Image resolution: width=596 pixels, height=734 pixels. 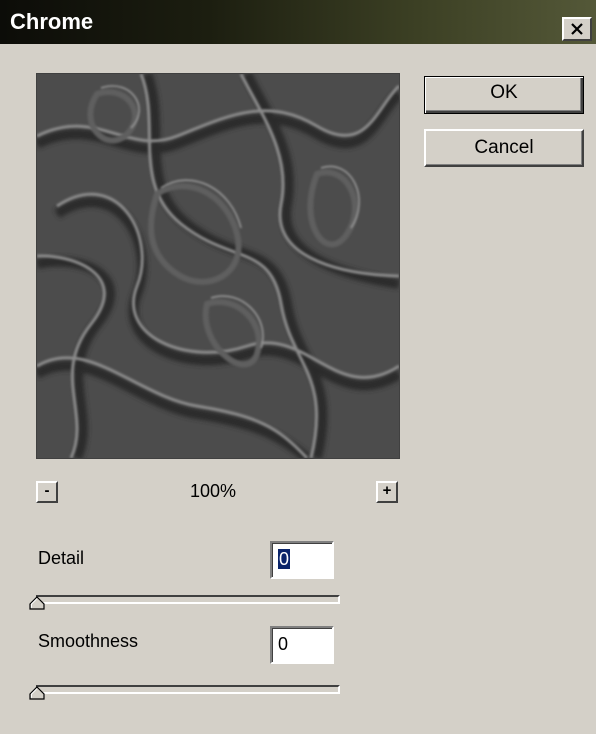 What do you see at coordinates (47, 492) in the screenshot?
I see `zoom-out-button: -` at bounding box center [47, 492].